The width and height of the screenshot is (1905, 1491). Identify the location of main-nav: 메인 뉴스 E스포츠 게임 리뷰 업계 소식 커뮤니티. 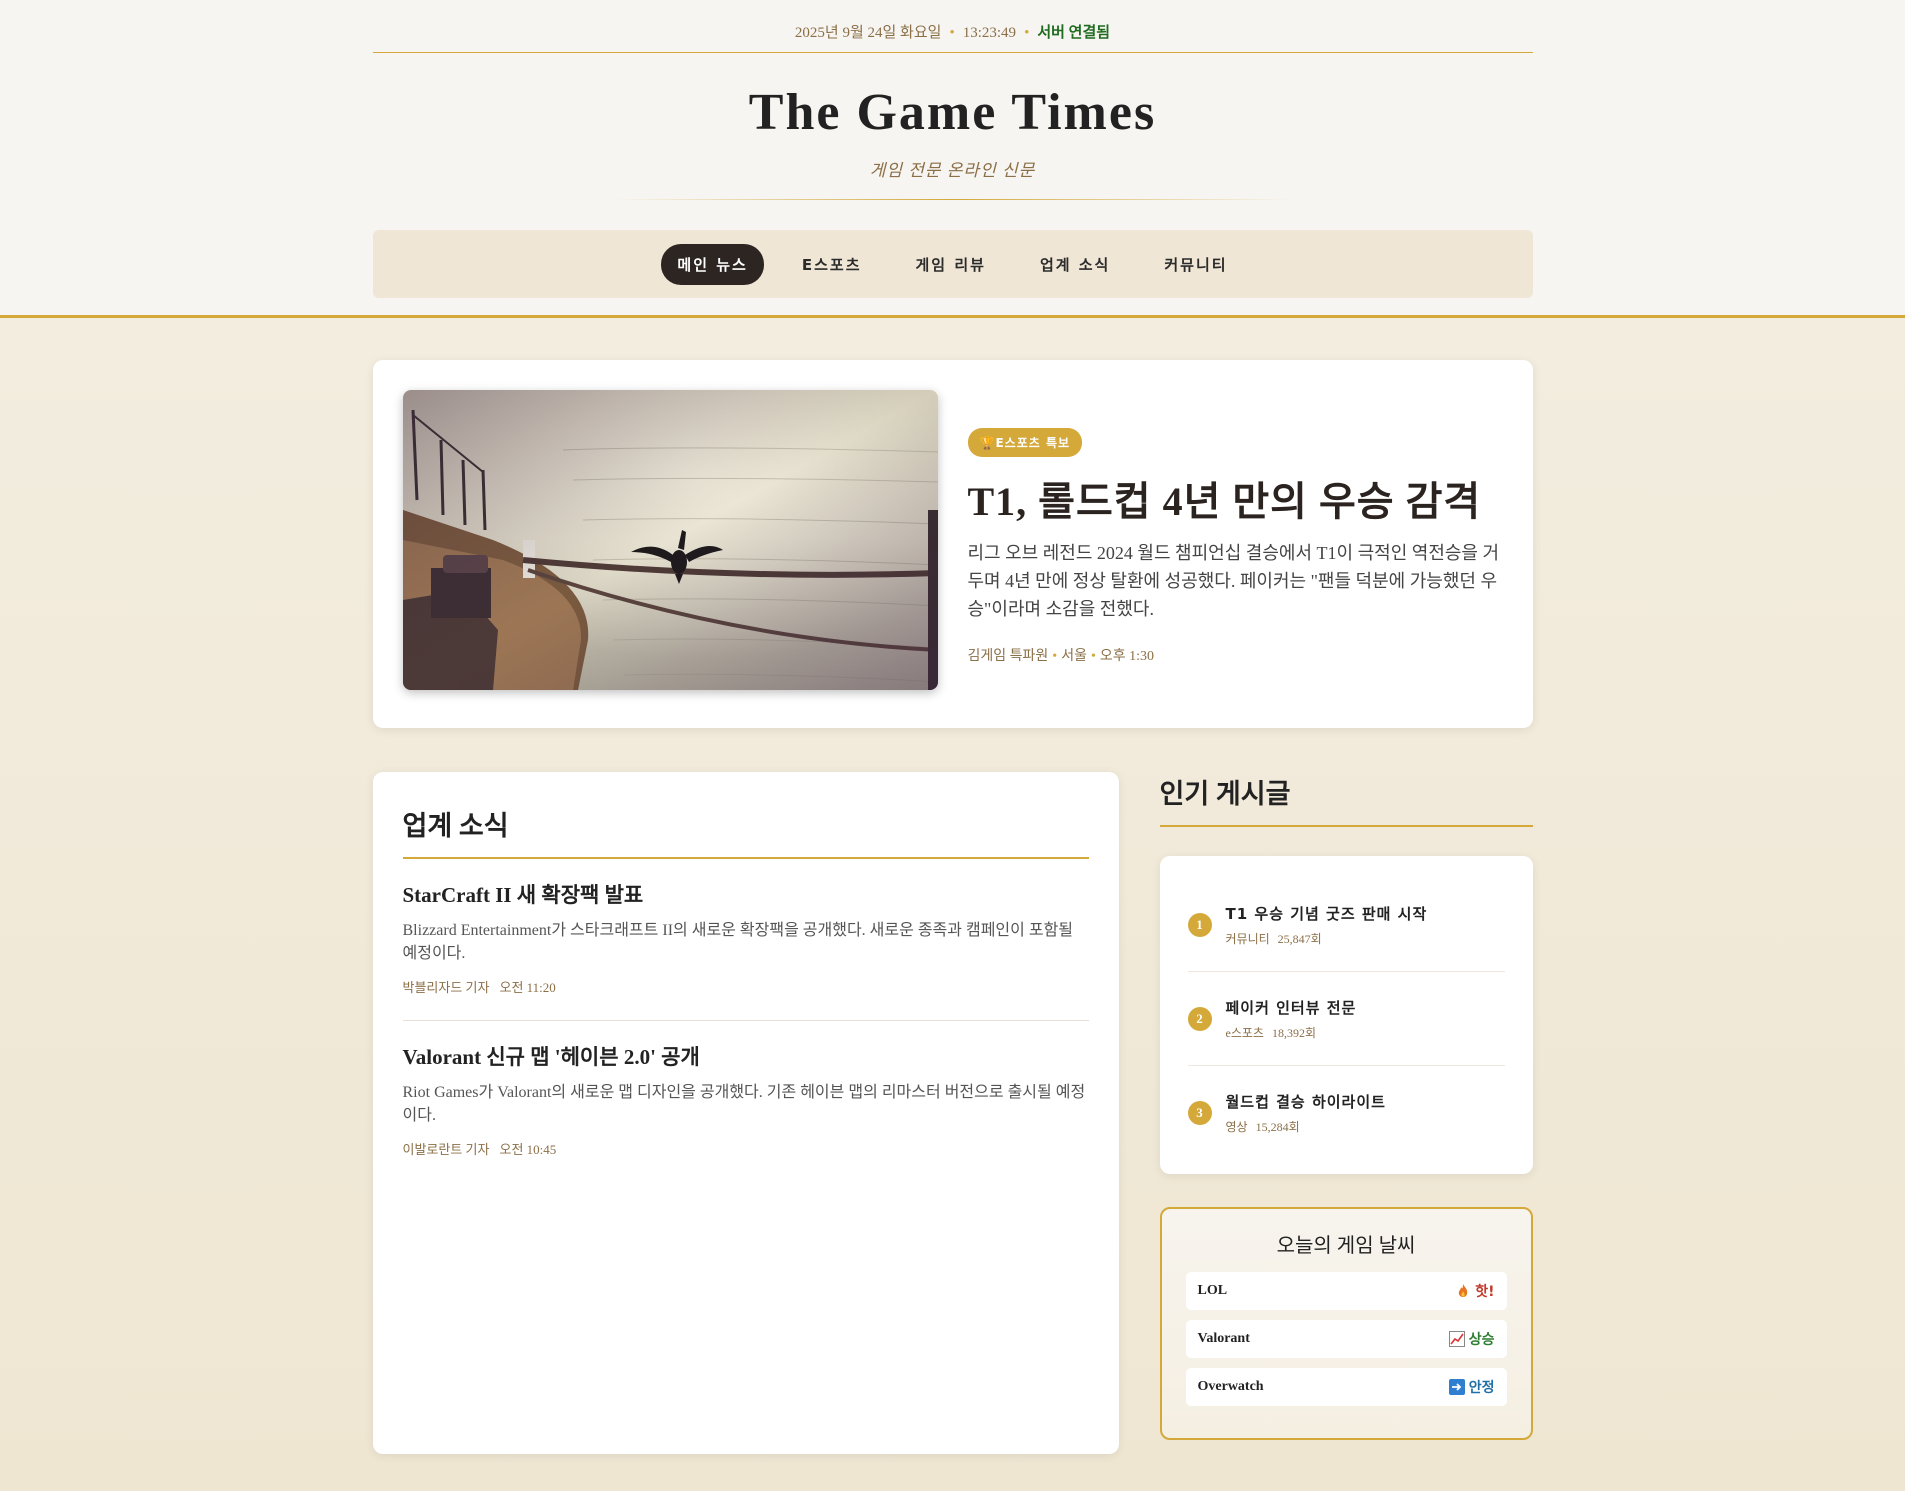
(952, 264).